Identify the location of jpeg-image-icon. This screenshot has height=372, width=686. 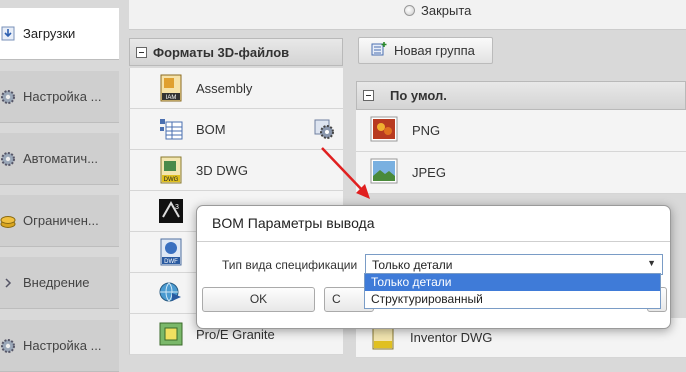
(384, 172).